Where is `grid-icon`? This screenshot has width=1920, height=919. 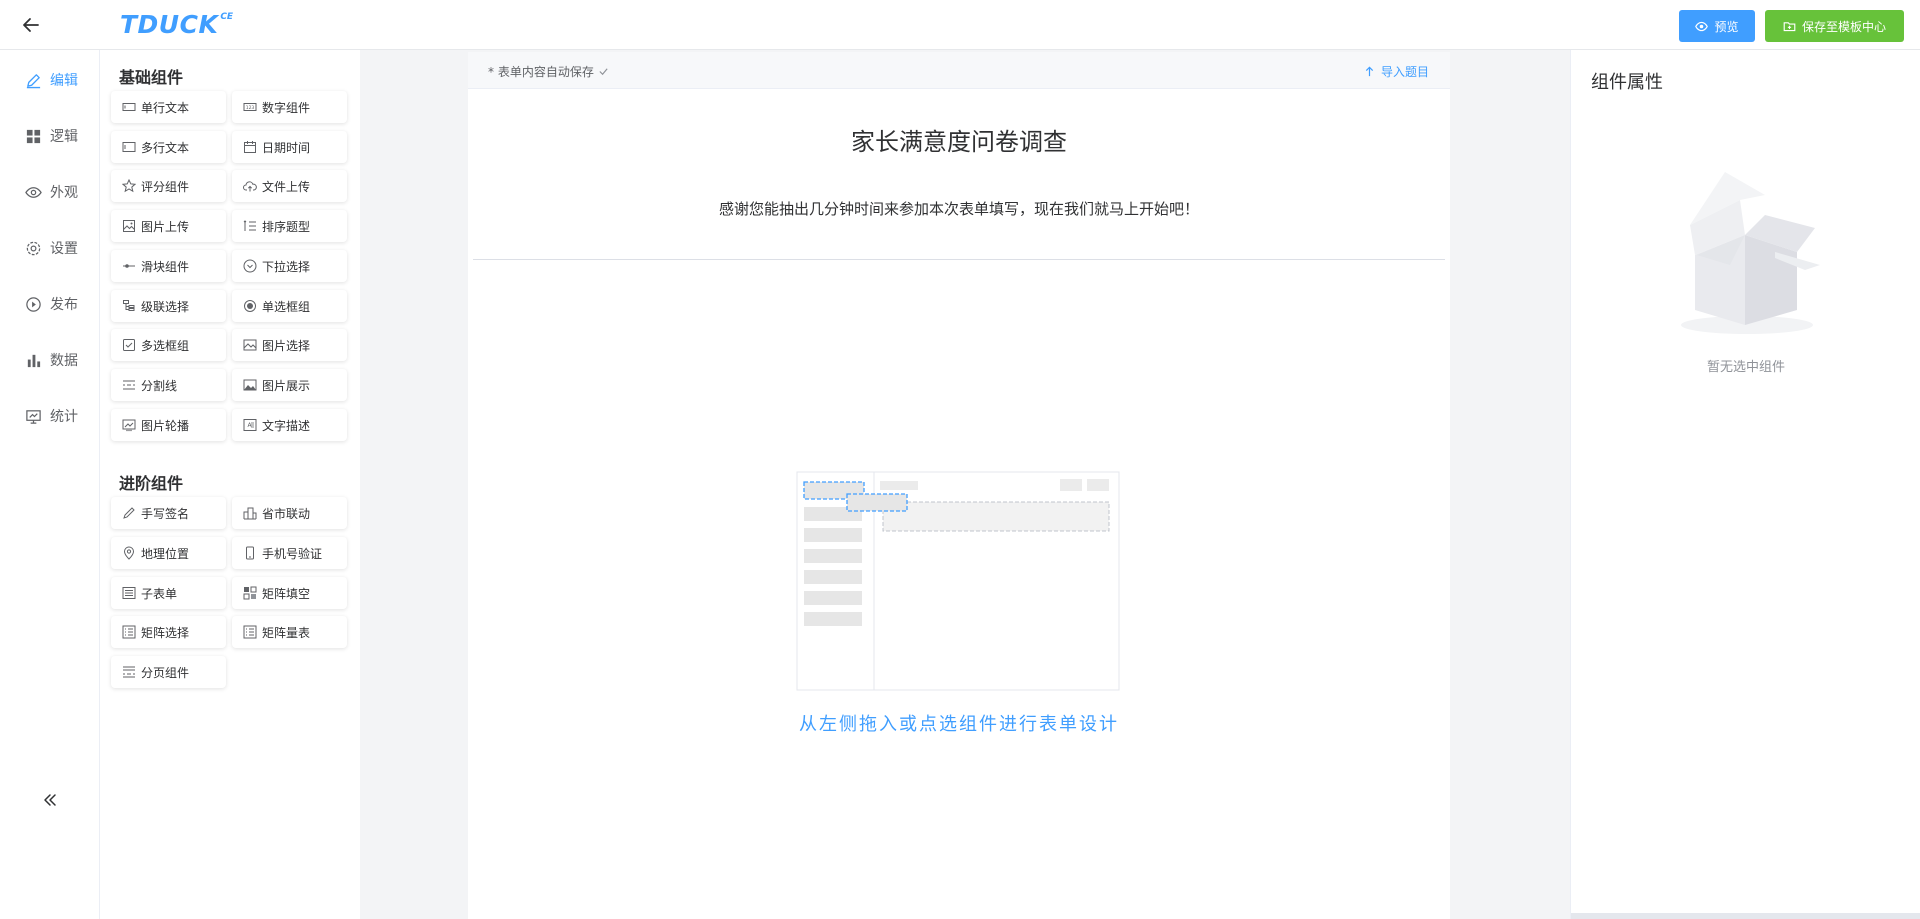 grid-icon is located at coordinates (33, 136).